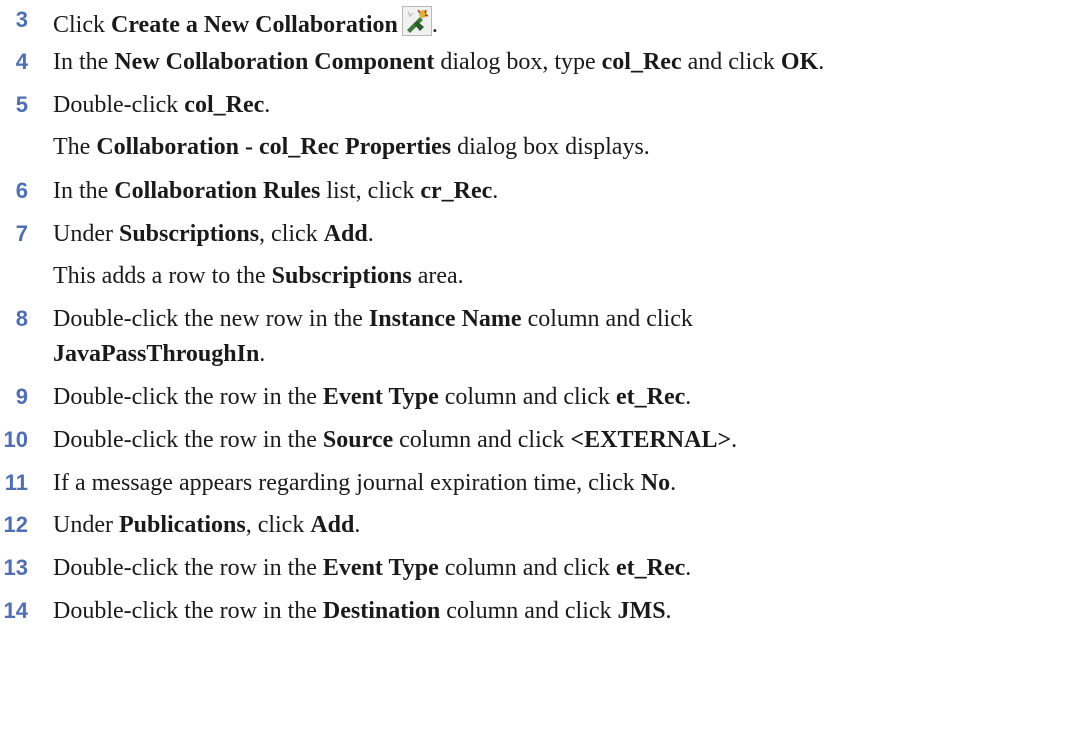 The image size is (1073, 742). Describe the element at coordinates (731, 62) in the screenshot. I see `body-text: and click` at that location.